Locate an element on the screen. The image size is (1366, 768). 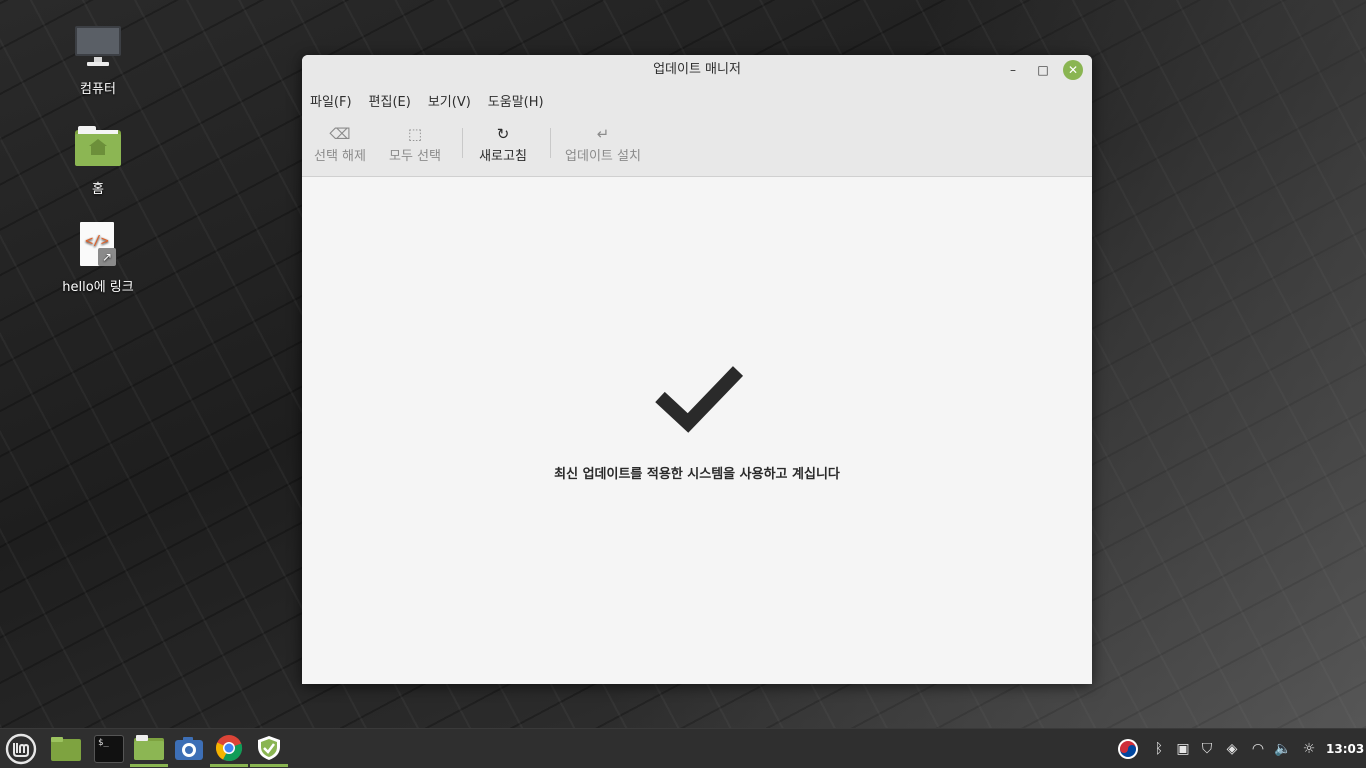
input-method-icon is located at coordinates (1128, 749).